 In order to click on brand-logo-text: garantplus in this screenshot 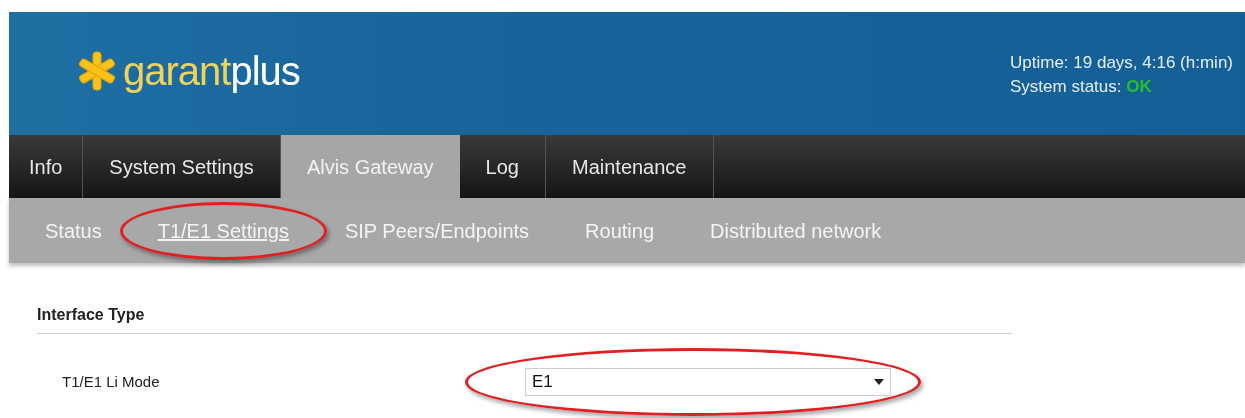, I will do `click(211, 70)`.